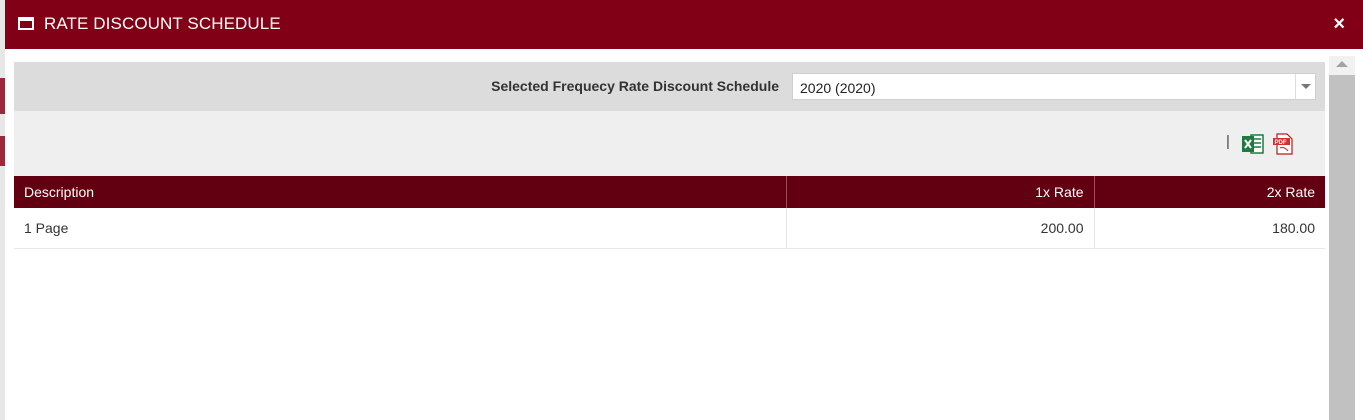 This screenshot has height=420, width=1363. I want to click on vertical-scrollbar, so click(1342, 238).